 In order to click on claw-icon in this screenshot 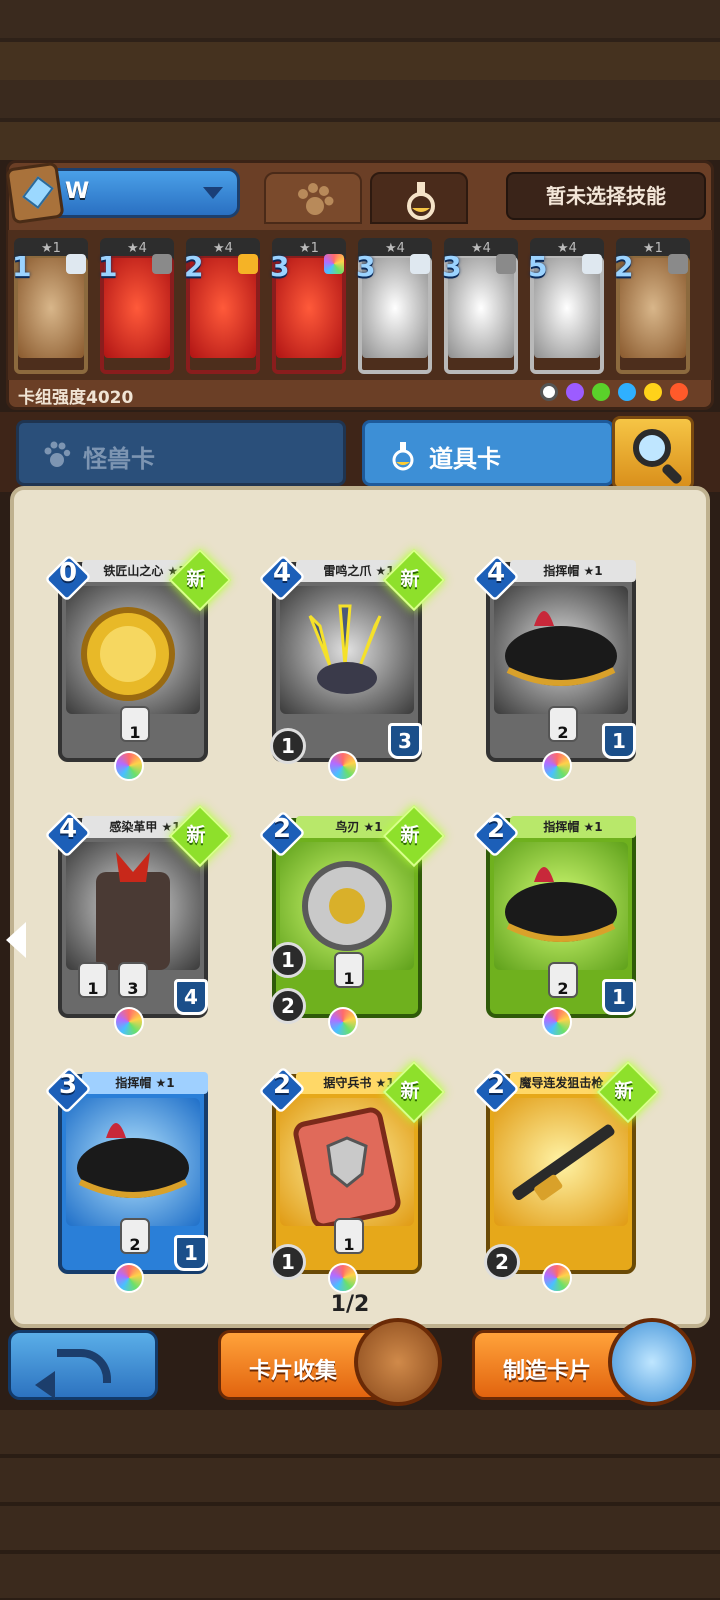, I will do `click(345, 649)`.